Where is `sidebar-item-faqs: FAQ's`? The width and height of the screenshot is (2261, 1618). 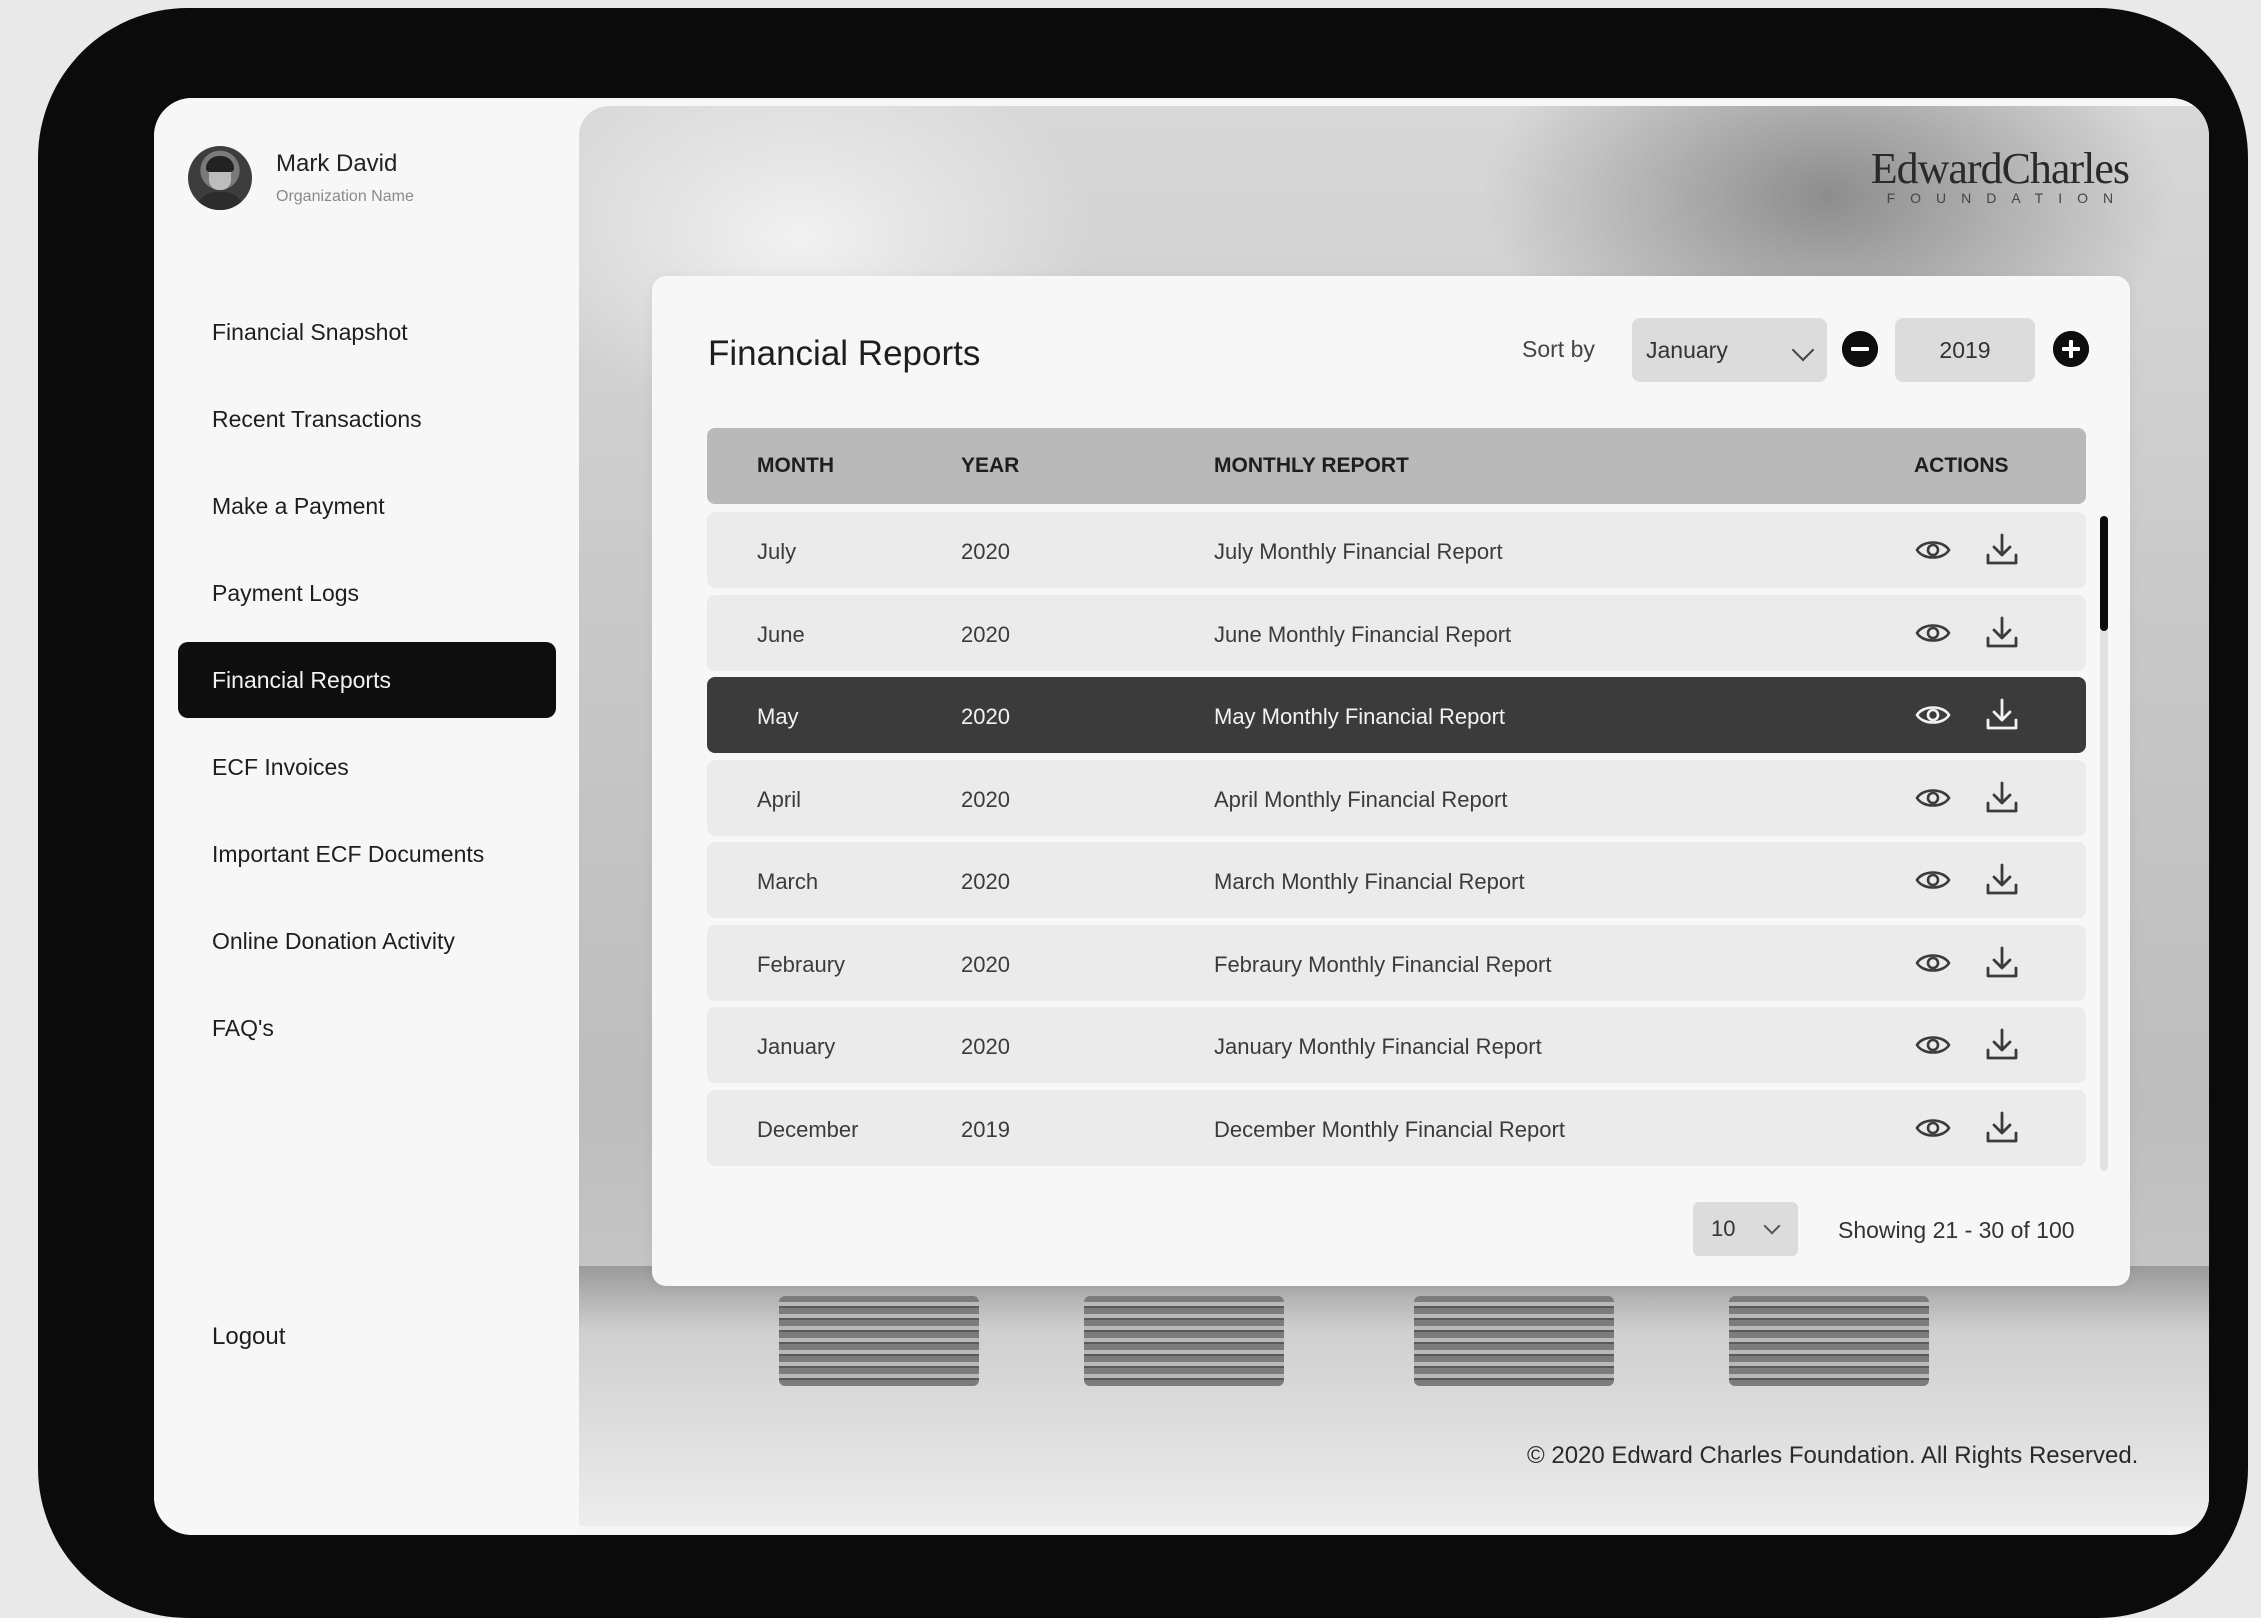
sidebar-item-faqs: FAQ's is located at coordinates (367, 1028).